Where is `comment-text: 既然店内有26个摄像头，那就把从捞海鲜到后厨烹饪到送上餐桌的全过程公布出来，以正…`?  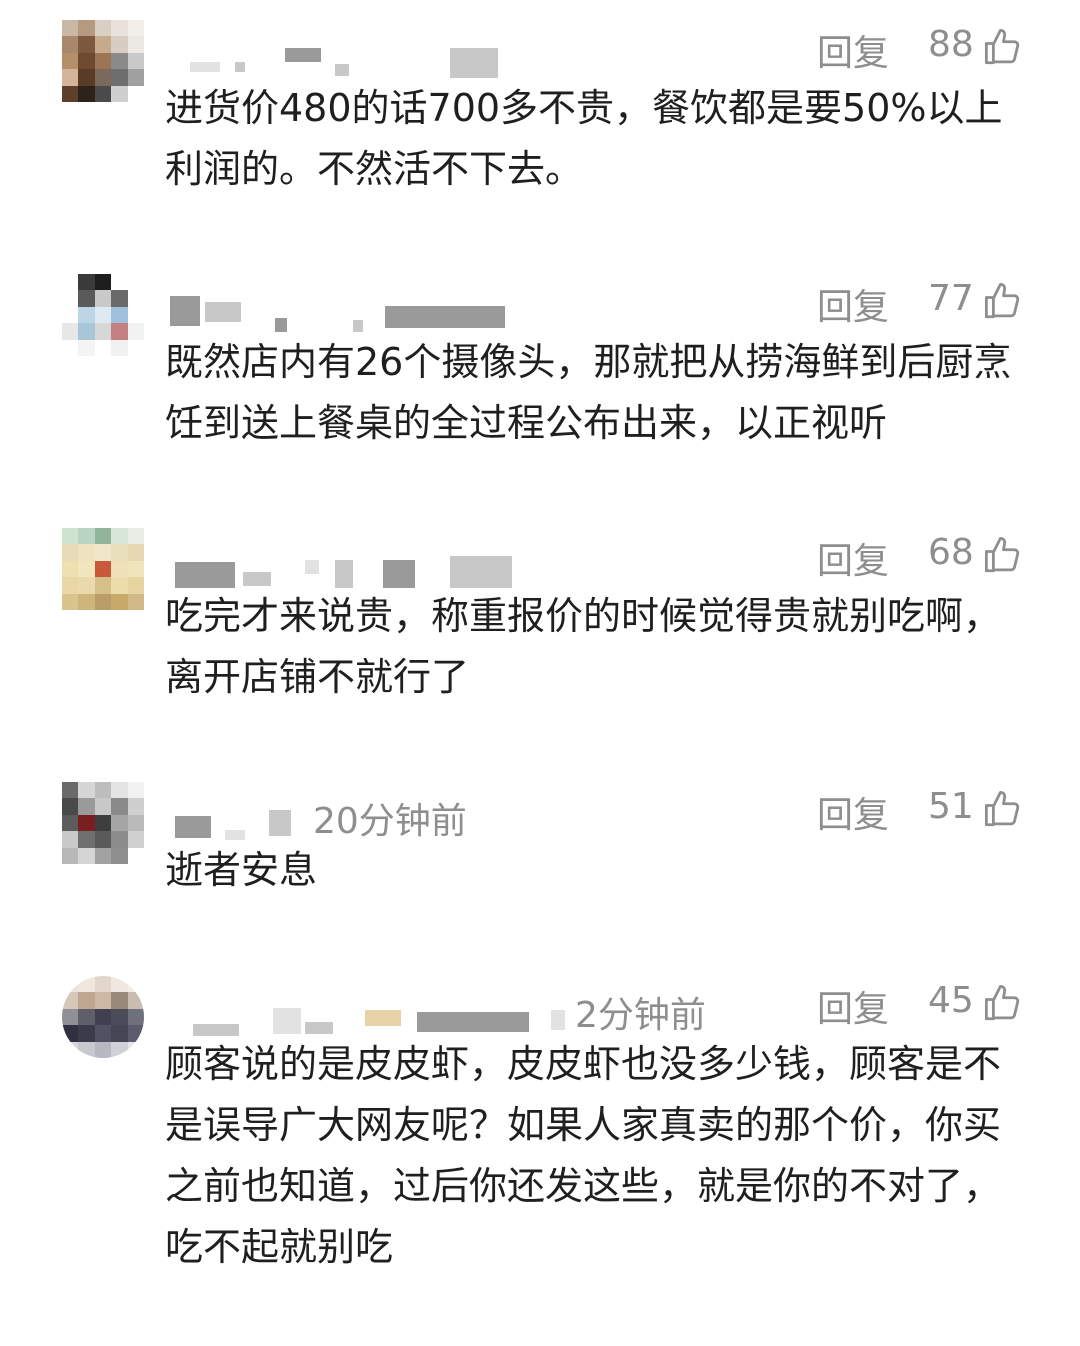 comment-text: 既然店内有26个摄像头，那就把从捞海鲜到后厨烹饪到送上餐桌的全过程公布出来，以正… is located at coordinates (588, 392).